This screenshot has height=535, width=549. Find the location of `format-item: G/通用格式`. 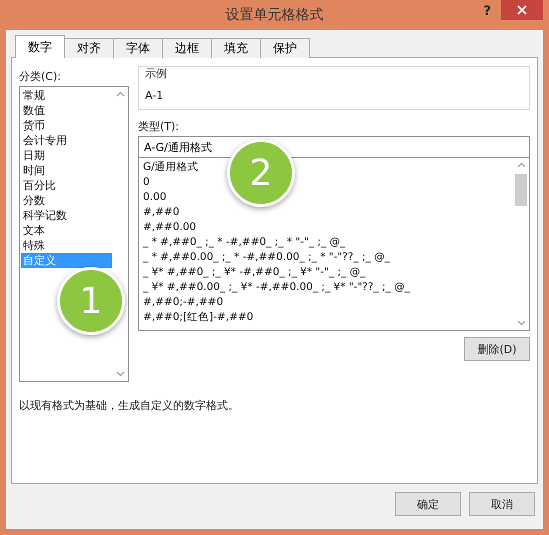

format-item: G/通用格式 is located at coordinates (171, 167).